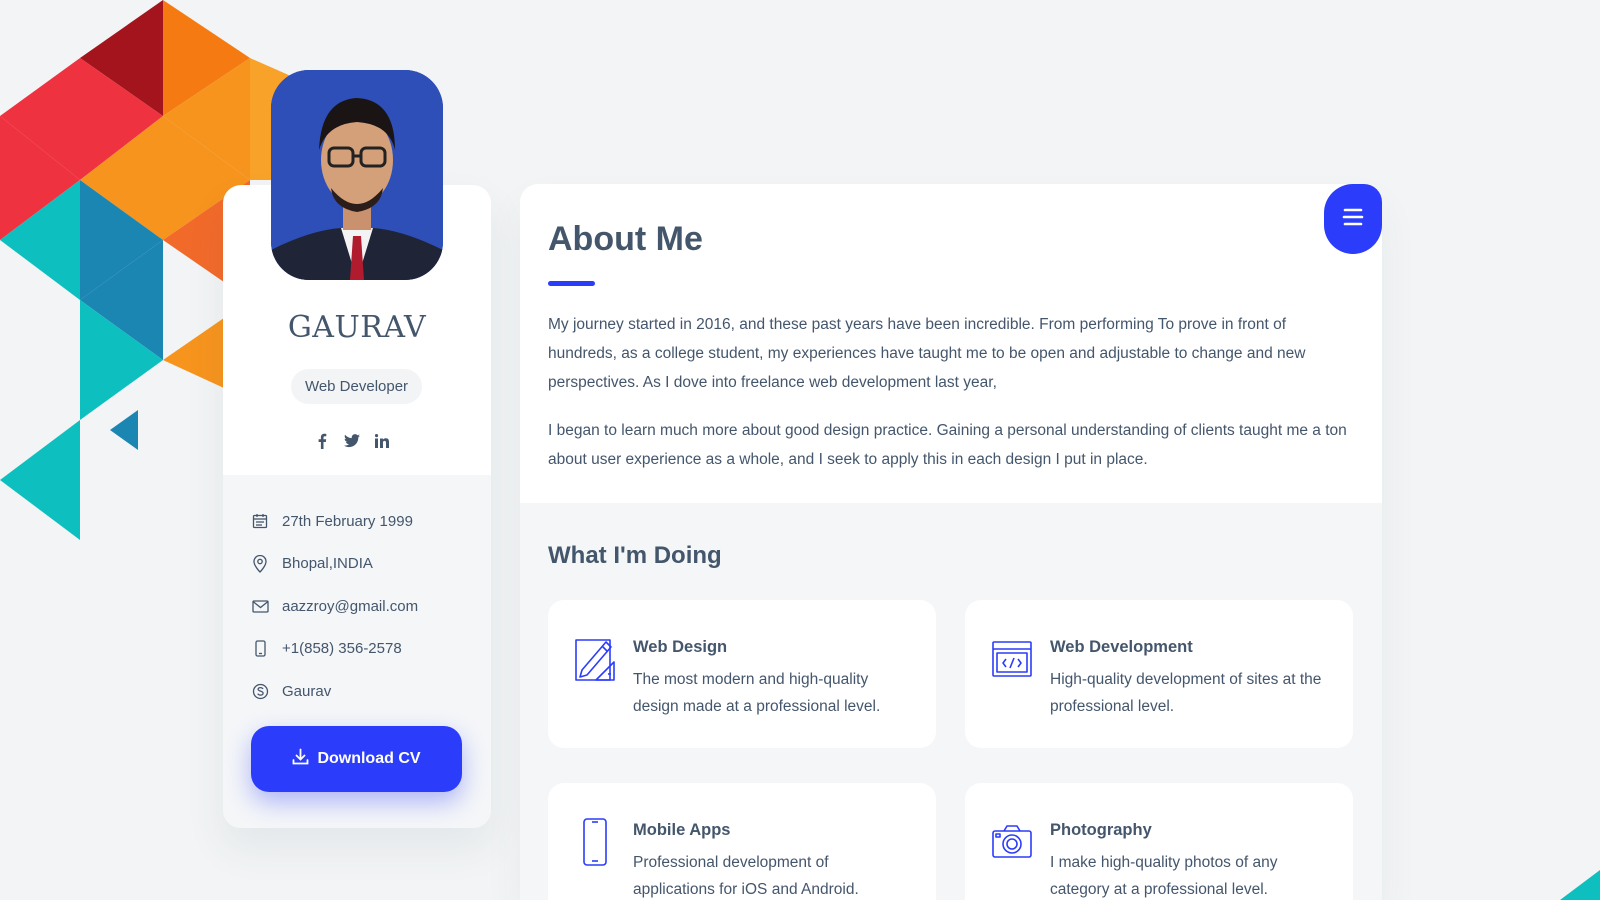  What do you see at coordinates (356, 386) in the screenshot?
I see `profile-role-badge: Web Developer` at bounding box center [356, 386].